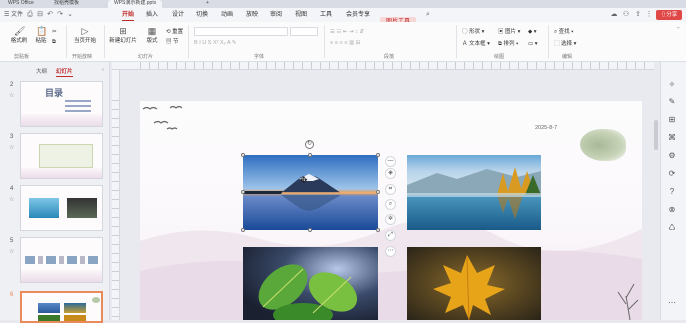 Image resolution: width=686 pixels, height=323 pixels. I want to click on search-icon: ⌕, so click(428, 15).